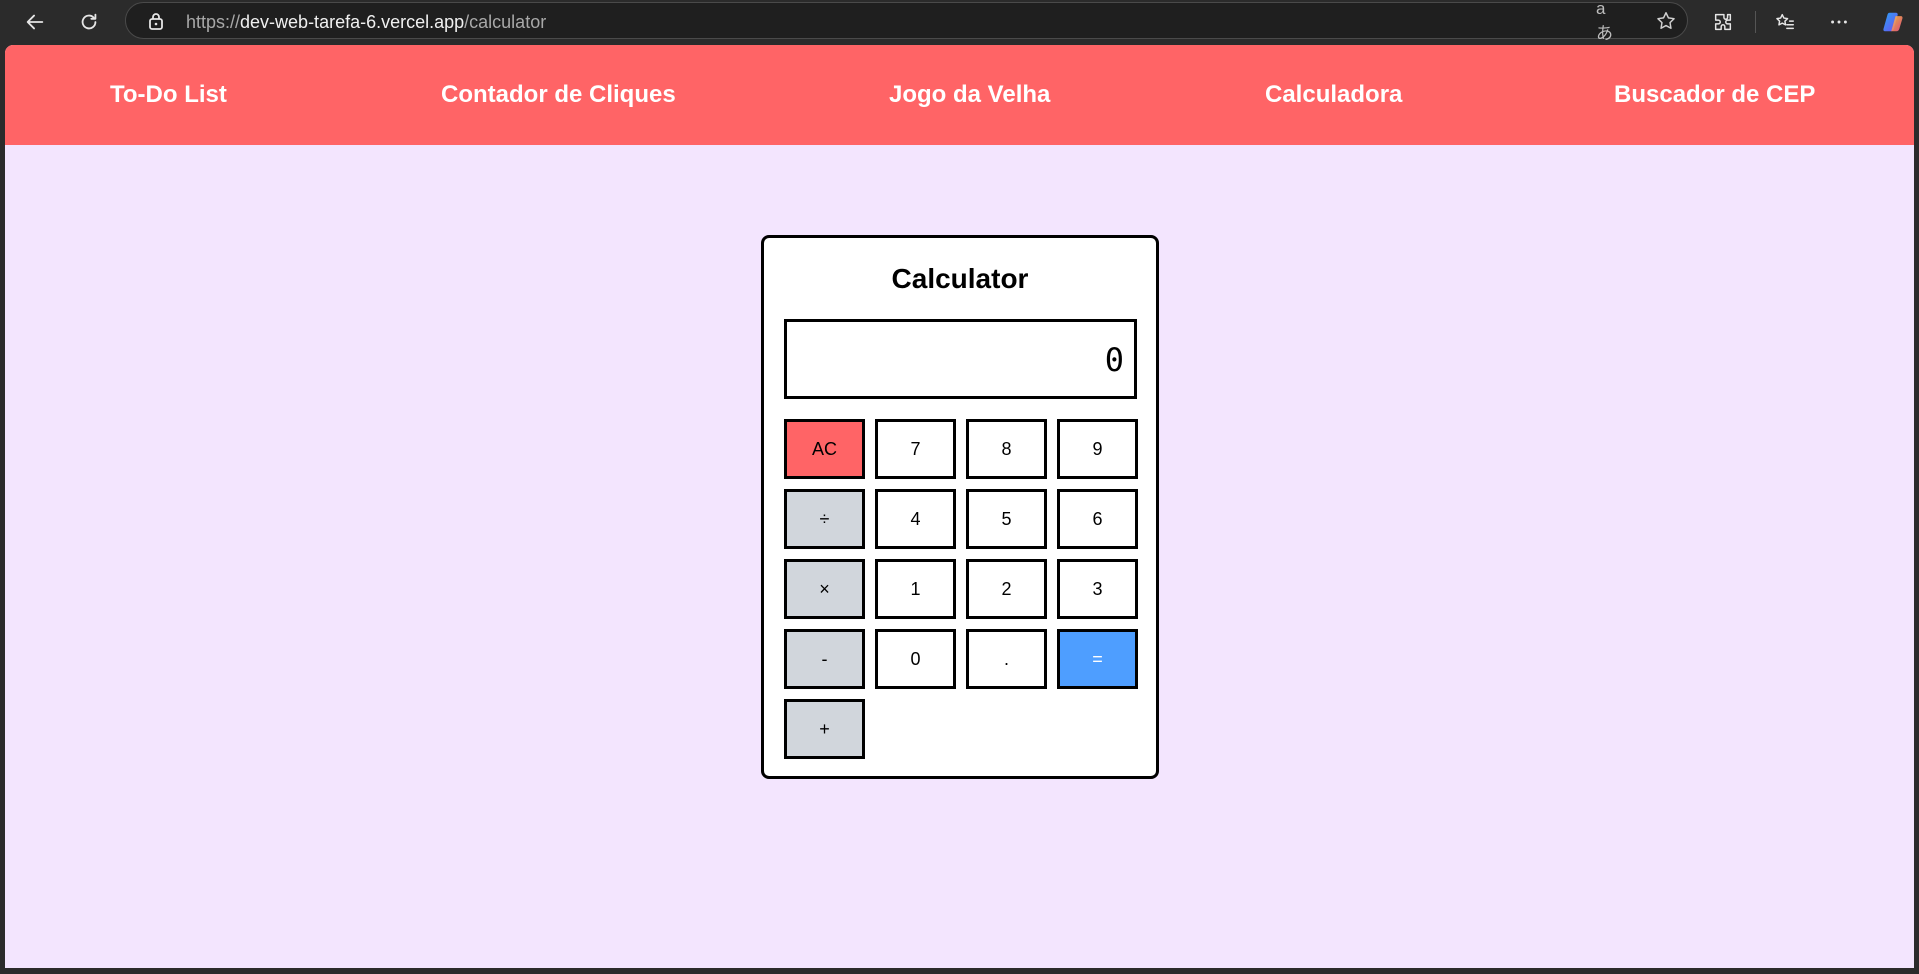  Describe the element at coordinates (1723, 22) in the screenshot. I see `extensions-icon` at that location.